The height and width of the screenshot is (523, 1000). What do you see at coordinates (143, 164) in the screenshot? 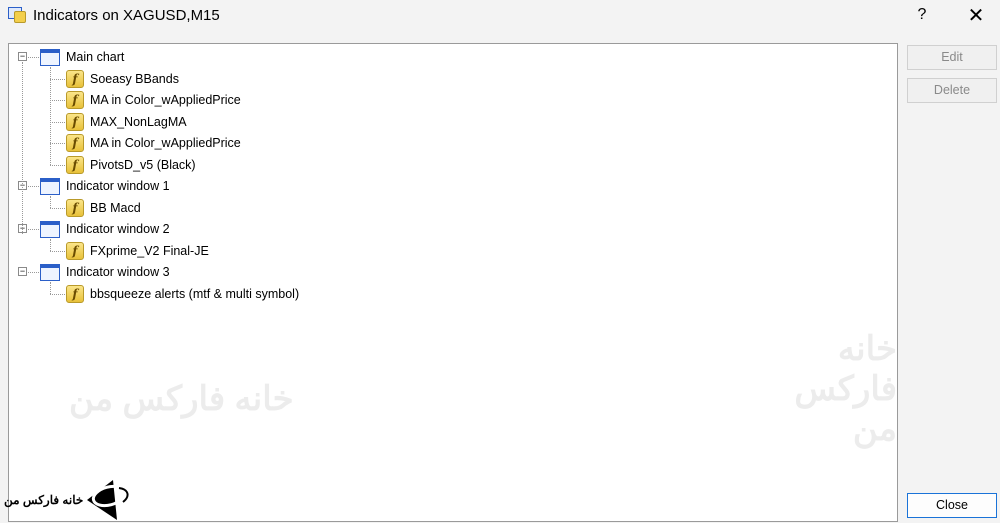
I see `indicator-label: PivotsD_v5 (Black)` at bounding box center [143, 164].